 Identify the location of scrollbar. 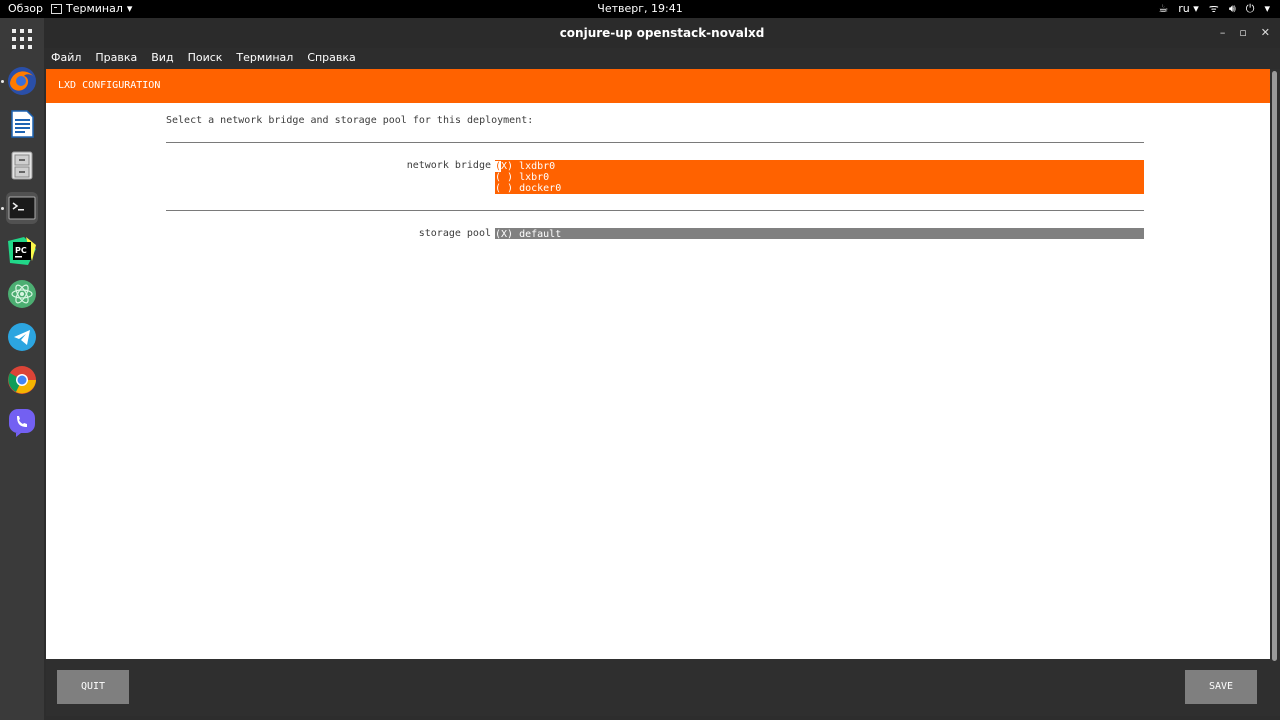
(1275, 392).